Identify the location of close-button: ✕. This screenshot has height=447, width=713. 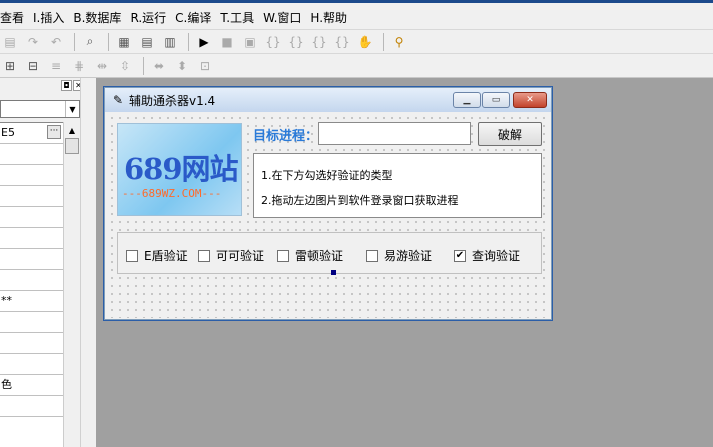
(530, 100).